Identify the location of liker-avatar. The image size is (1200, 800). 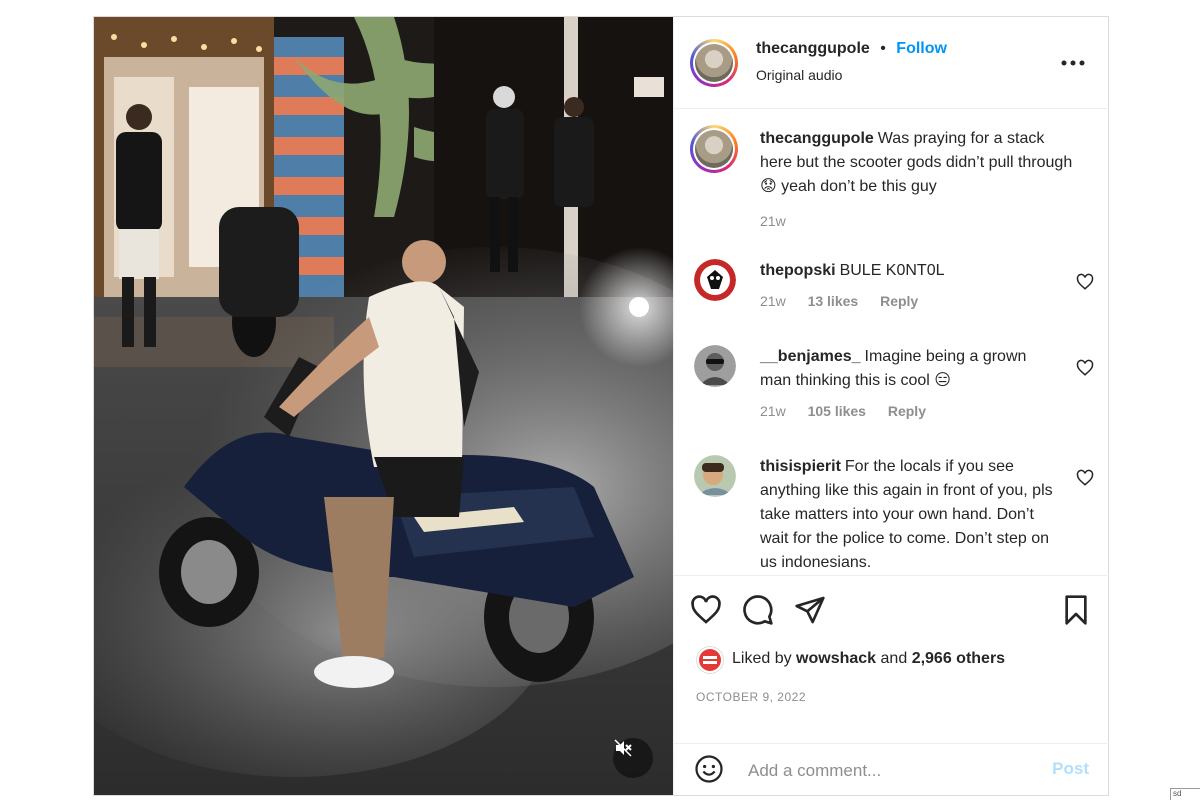
(710, 660).